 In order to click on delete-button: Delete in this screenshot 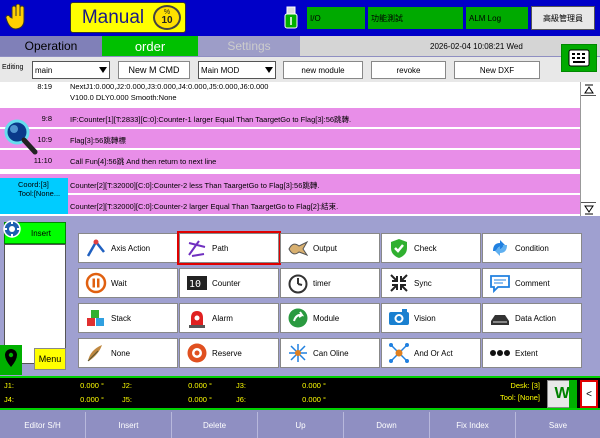, I will do `click(215, 425)`.